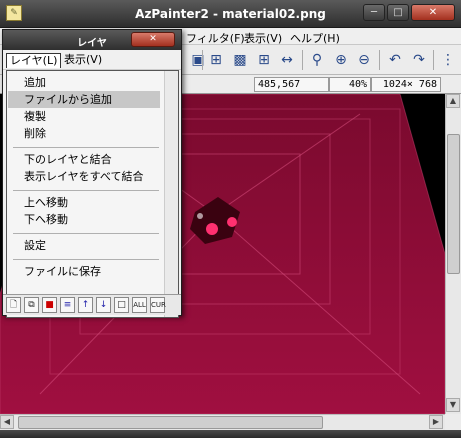 The height and width of the screenshot is (438, 461). I want to click on layer-settings-icon: □, so click(121, 305).